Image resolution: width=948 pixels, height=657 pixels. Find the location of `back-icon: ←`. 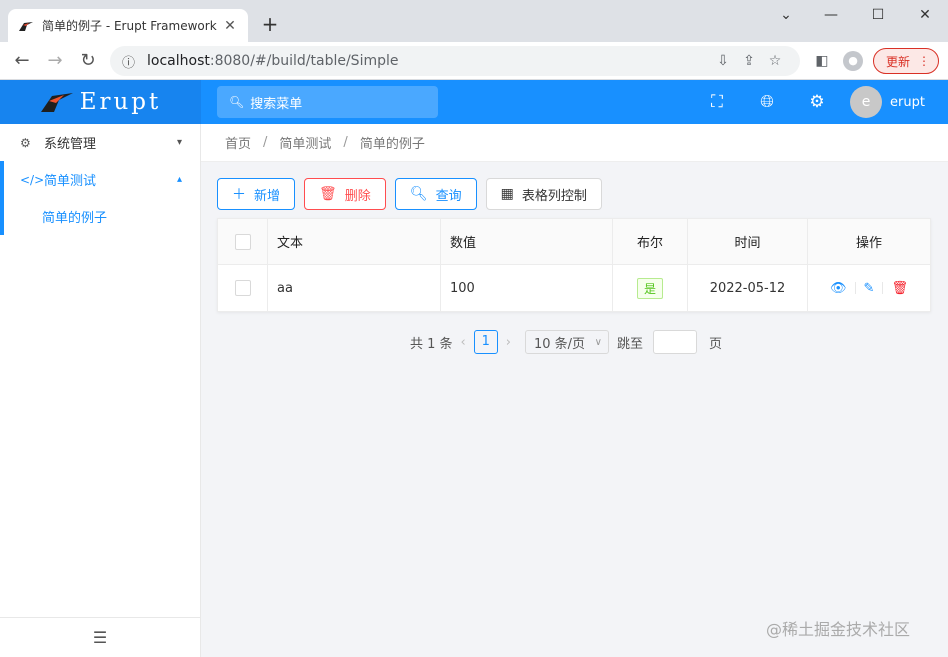

back-icon: ← is located at coordinates (22, 61).